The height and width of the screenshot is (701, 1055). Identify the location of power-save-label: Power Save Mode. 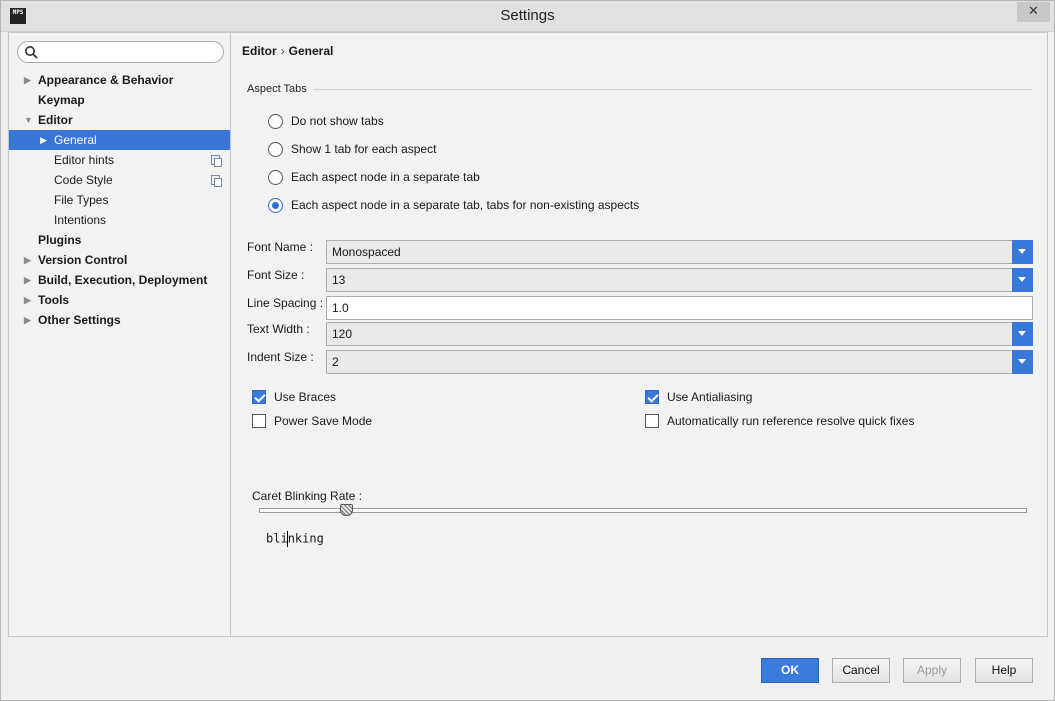
(323, 421).